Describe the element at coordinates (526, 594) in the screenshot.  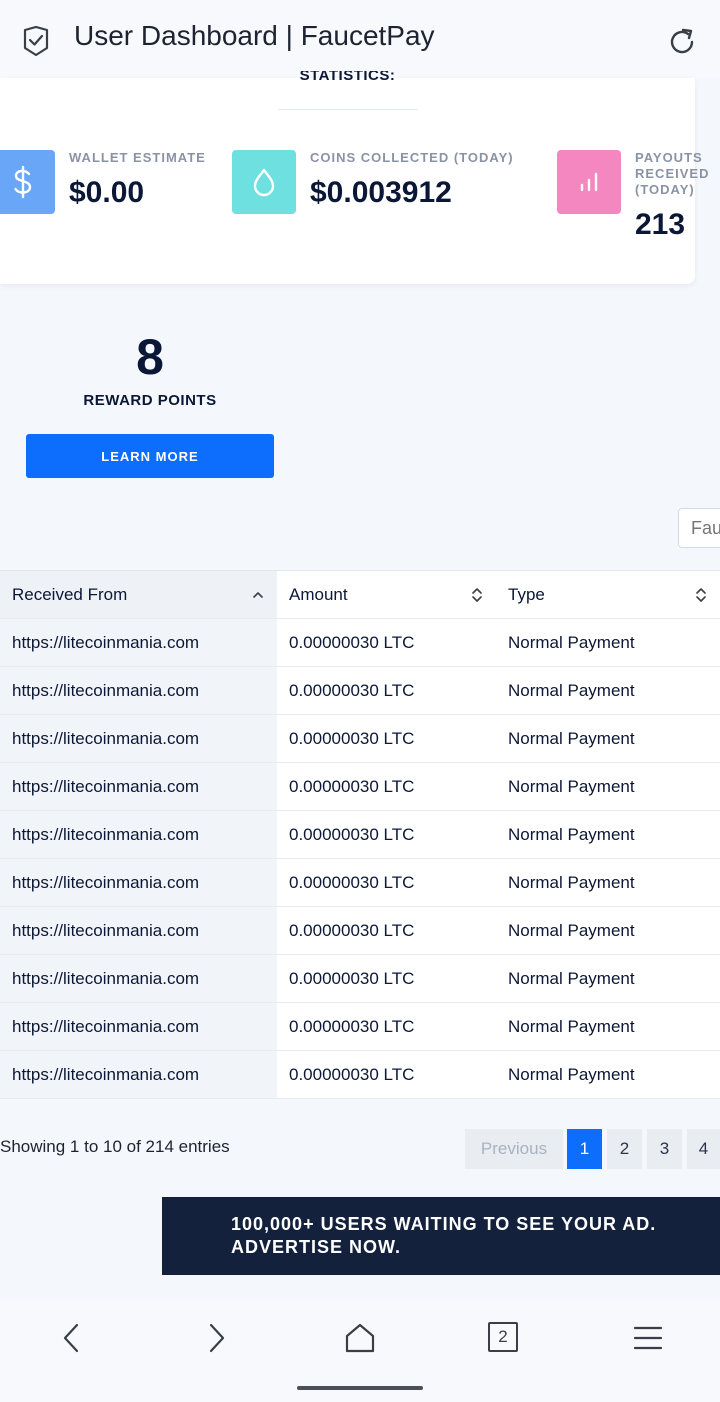
I see `column-label: Type` at that location.